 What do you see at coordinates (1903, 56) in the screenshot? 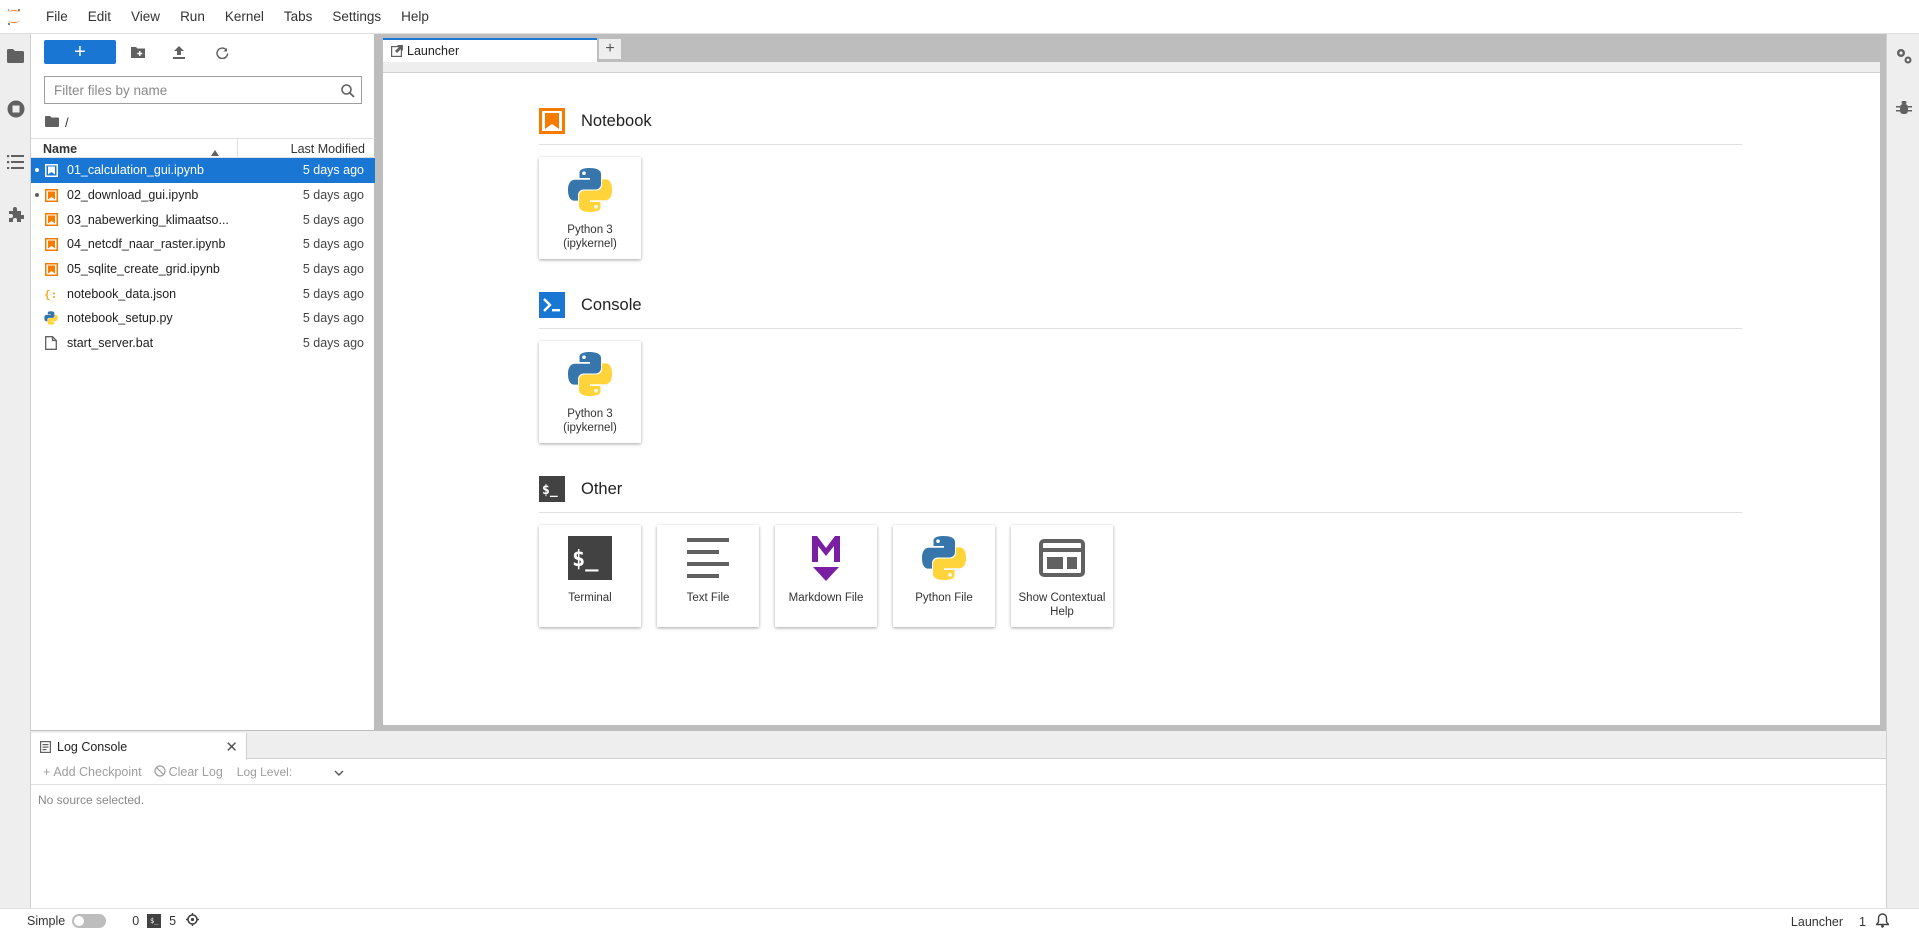
I see `property-inspector-icon` at bounding box center [1903, 56].